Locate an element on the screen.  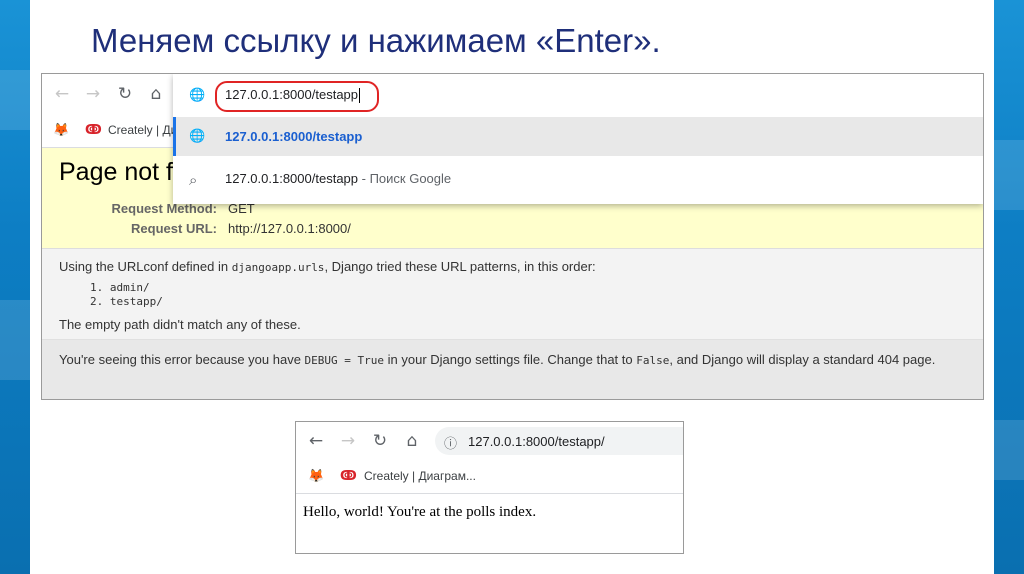
slide-right-band is located at coordinates (1009, 287).